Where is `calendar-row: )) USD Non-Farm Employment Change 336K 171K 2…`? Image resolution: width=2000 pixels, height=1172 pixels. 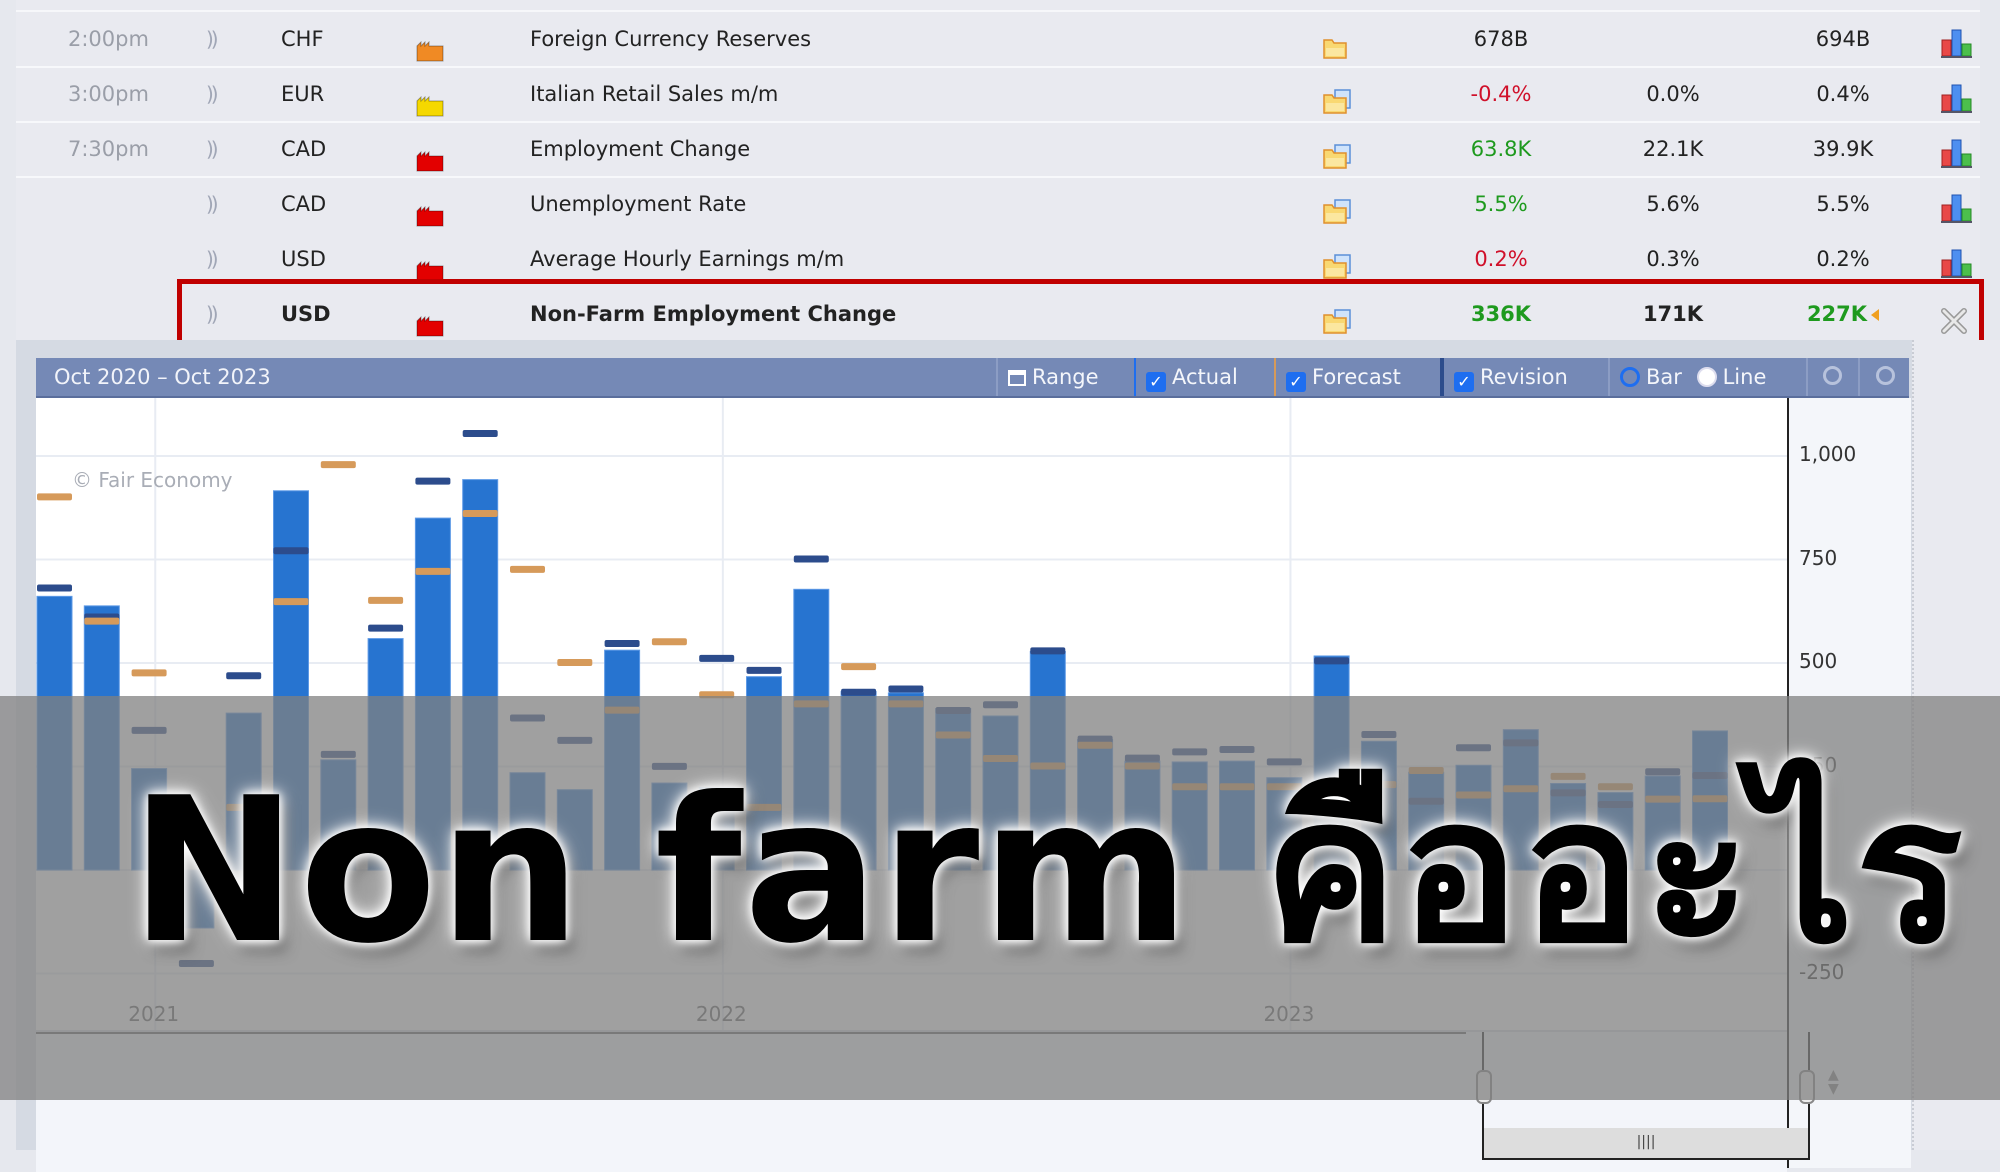 calendar-row: )) USD Non-Farm Employment Change 336K 171K 2… is located at coordinates (998, 314).